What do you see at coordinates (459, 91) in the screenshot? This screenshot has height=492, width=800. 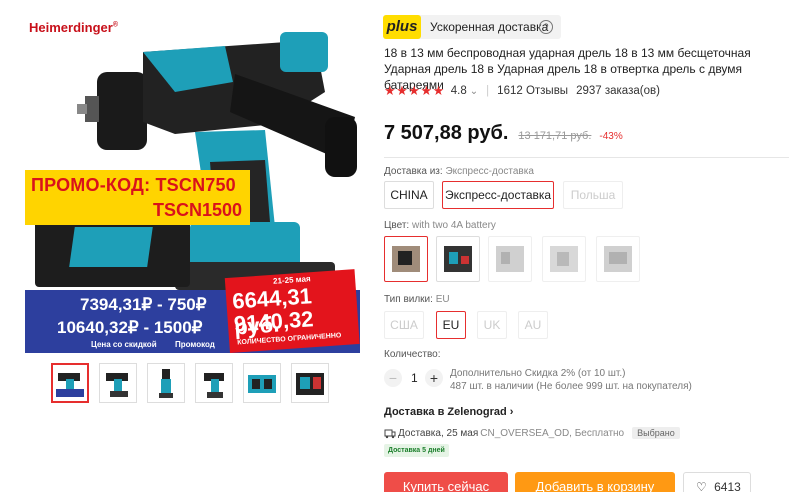 I see `rating-value: 4.8` at bounding box center [459, 91].